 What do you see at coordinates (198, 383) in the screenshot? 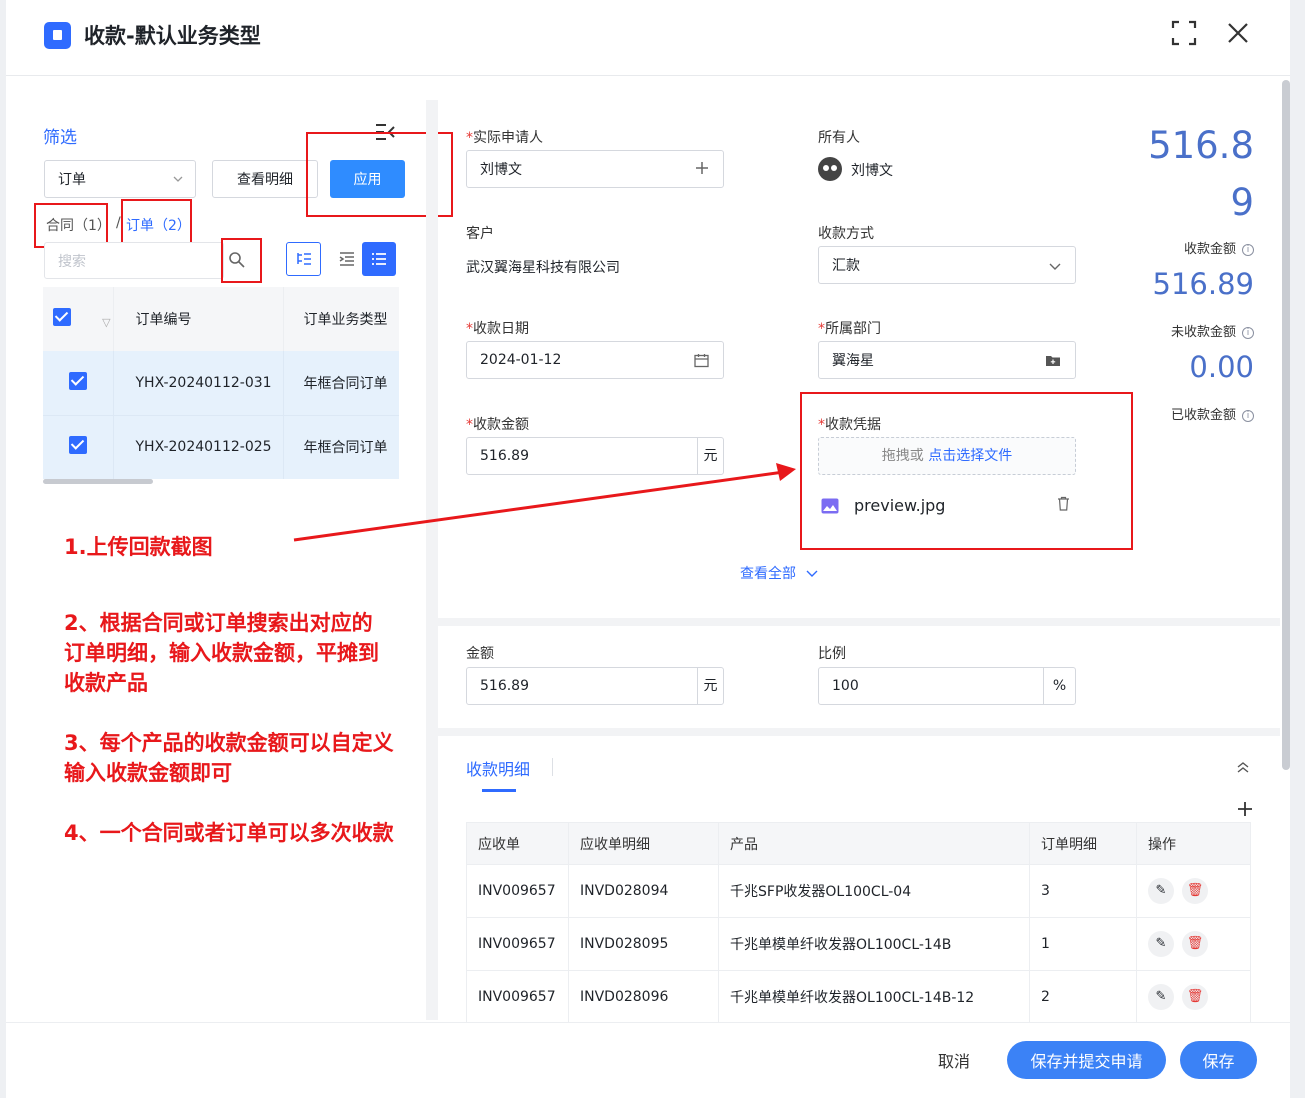
I see `cell-order-no: YHX-20240112-031` at bounding box center [198, 383].